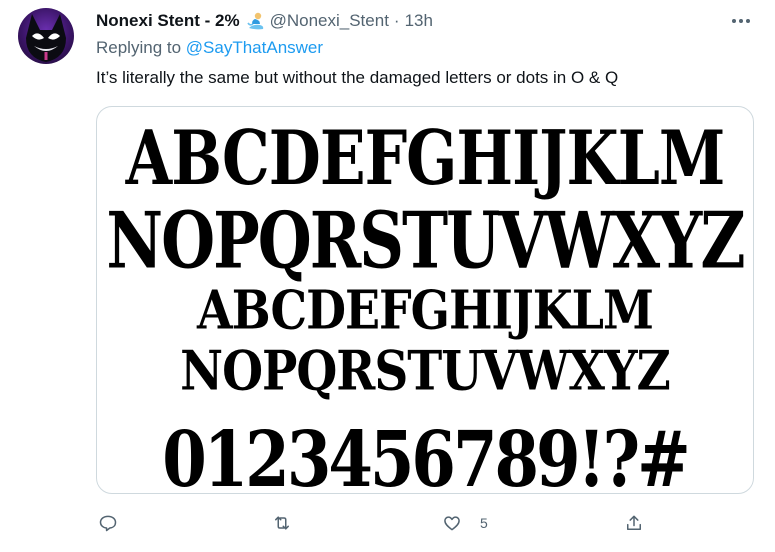 This screenshot has height=552, width=775. Describe the element at coordinates (168, 21) in the screenshot. I see `display-name: Nonexi Stent - 2%` at that location.